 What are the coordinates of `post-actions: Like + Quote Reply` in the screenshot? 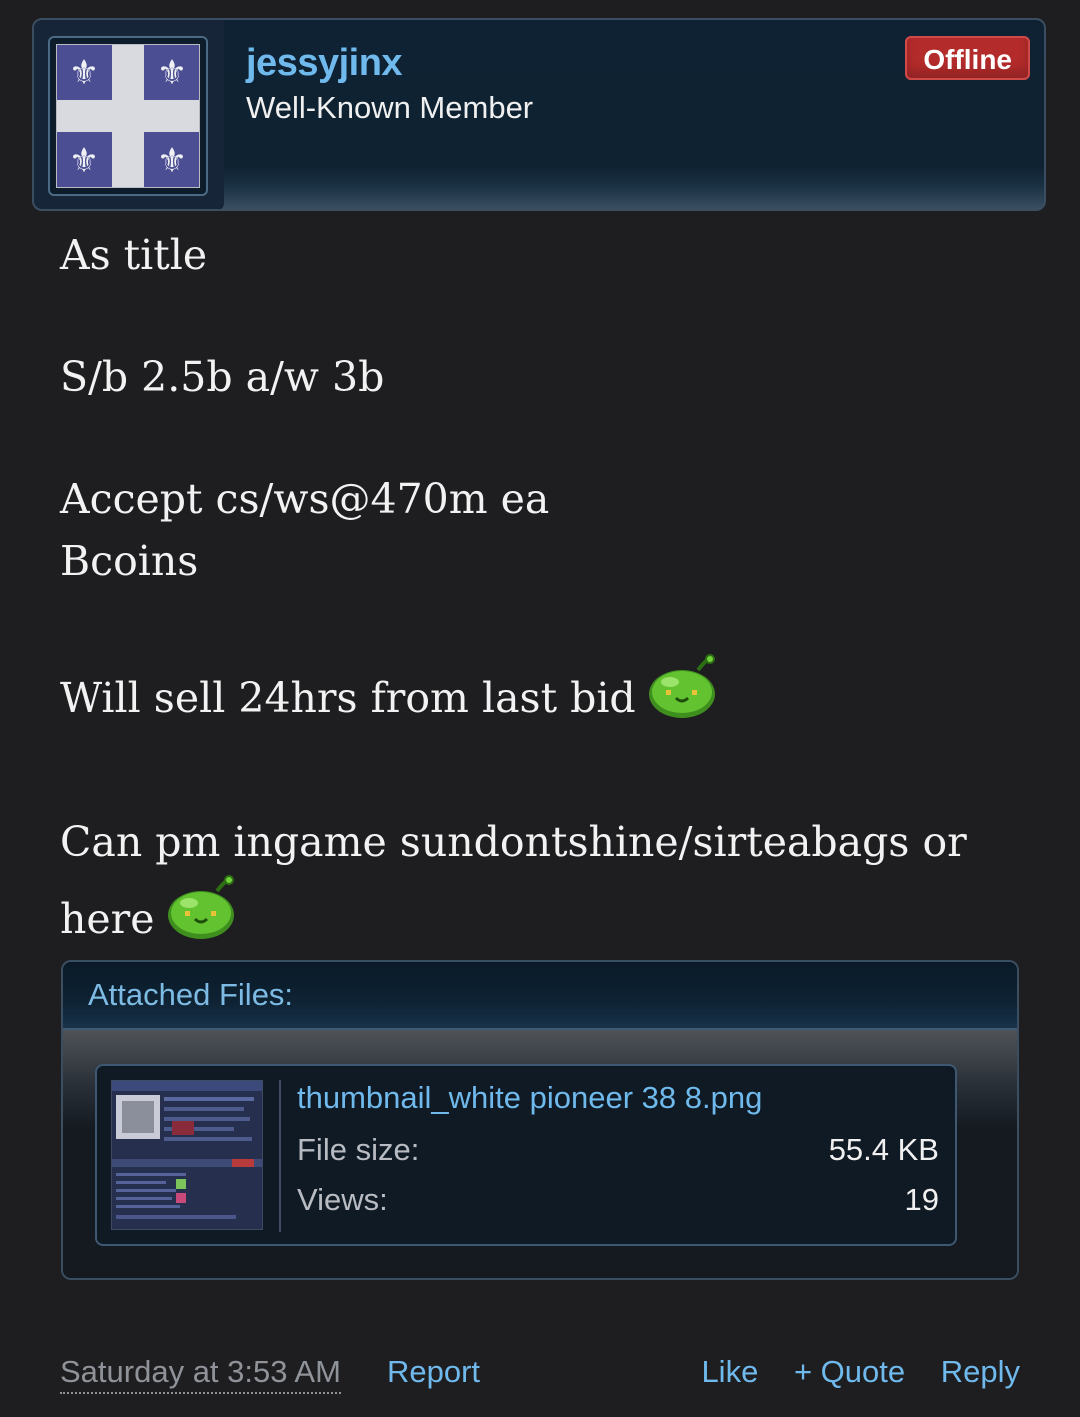 It's located at (847, 1372).